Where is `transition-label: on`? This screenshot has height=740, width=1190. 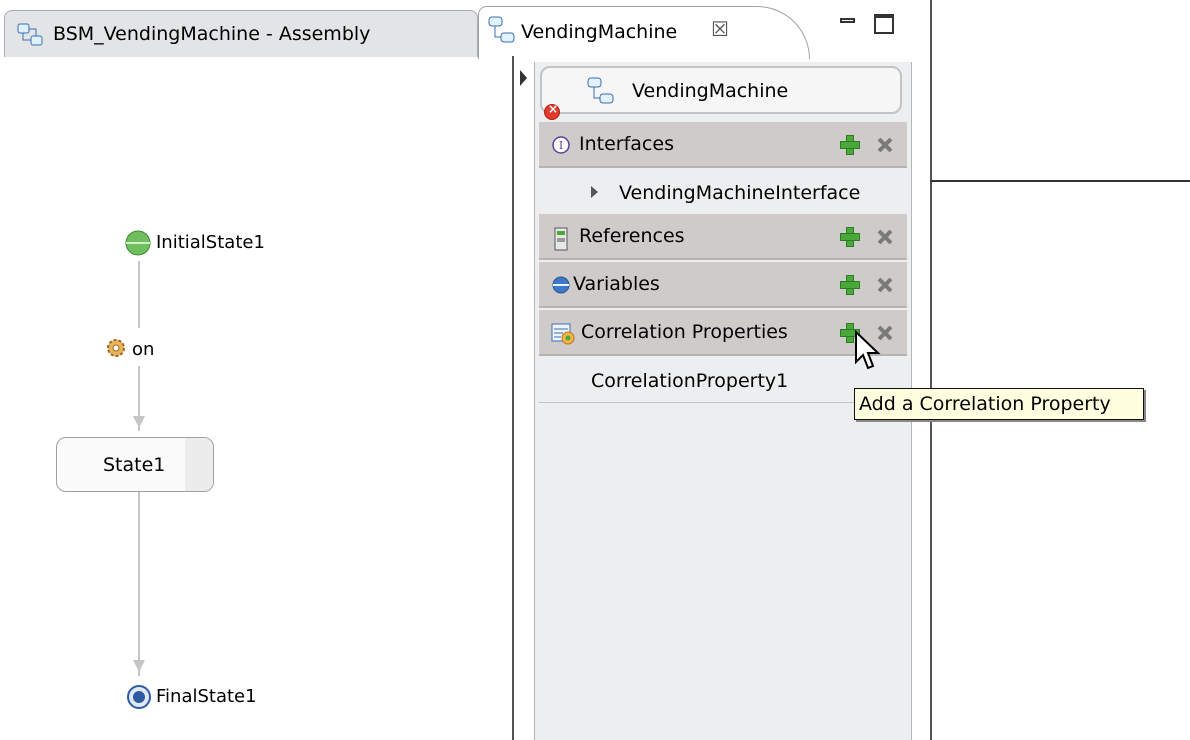
transition-label: on is located at coordinates (143, 349).